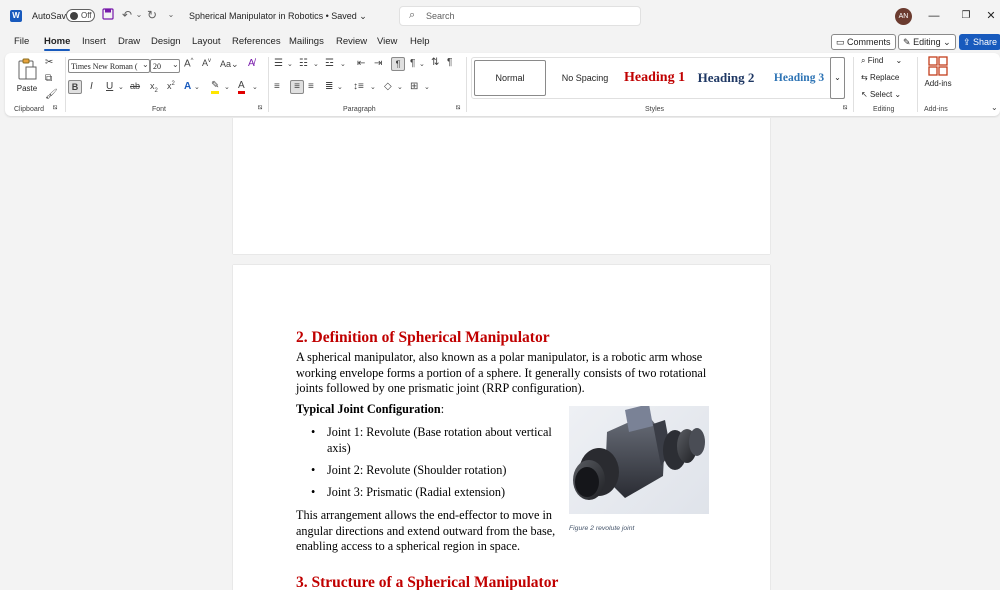  Describe the element at coordinates (370, 410) in the screenshot. I see `typical-config-label: Typical Joint Configuration:` at that location.